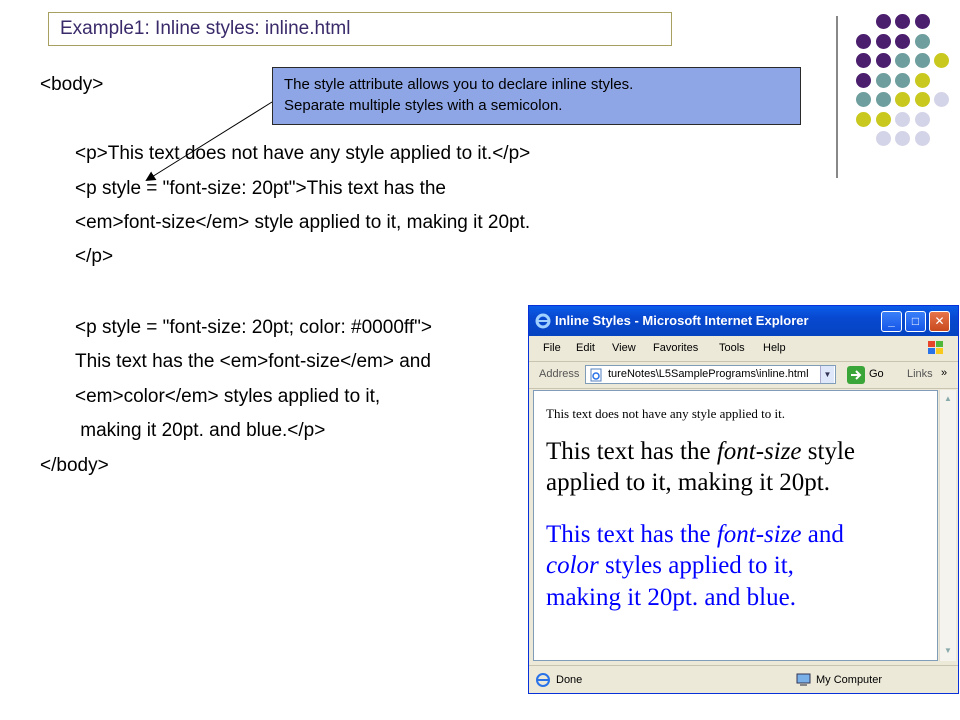 Image resolution: width=960 pixels, height=720 pixels. I want to click on ie-page-icon, so click(543, 680).